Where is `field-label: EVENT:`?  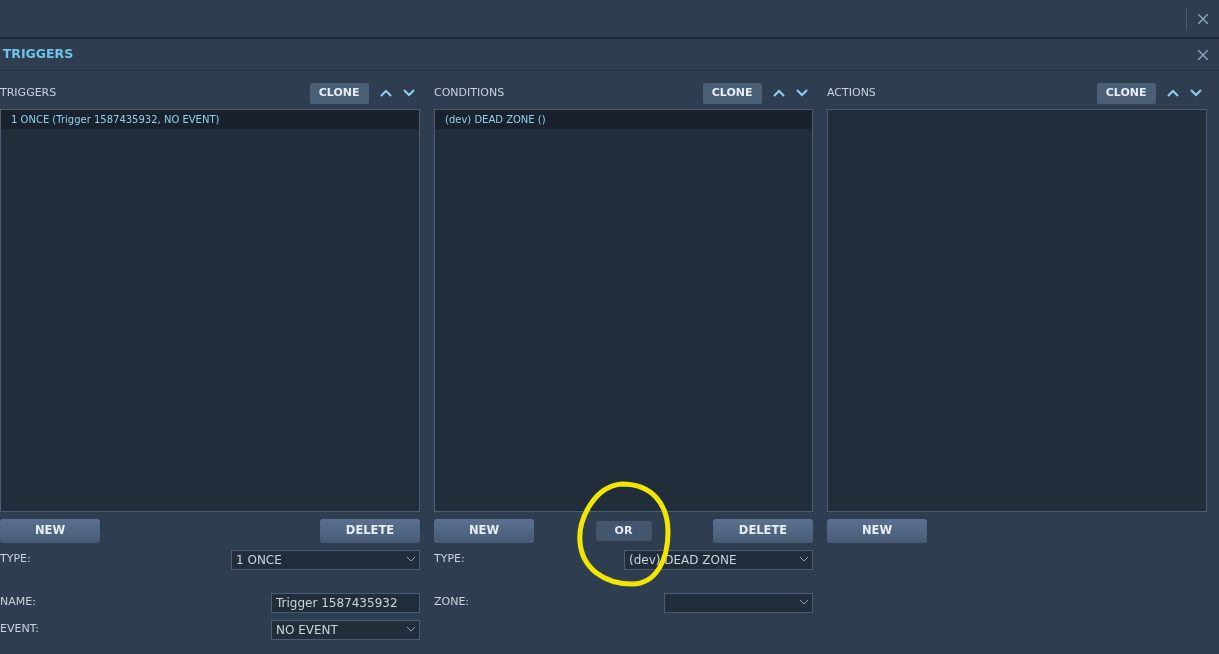 field-label: EVENT: is located at coordinates (19, 629).